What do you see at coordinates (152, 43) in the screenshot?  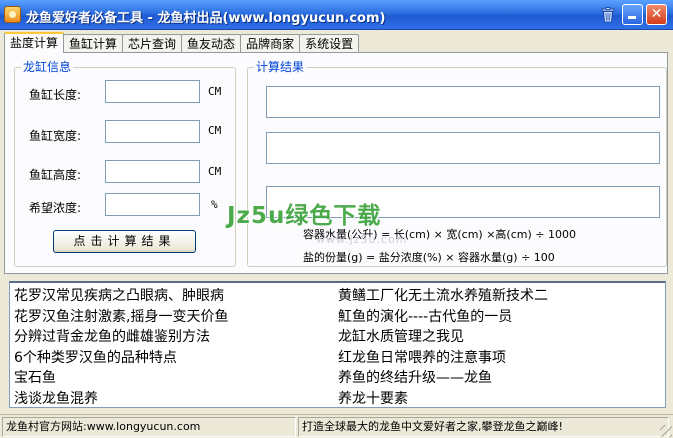 I see `tab-chip-query: 芯片查询` at bounding box center [152, 43].